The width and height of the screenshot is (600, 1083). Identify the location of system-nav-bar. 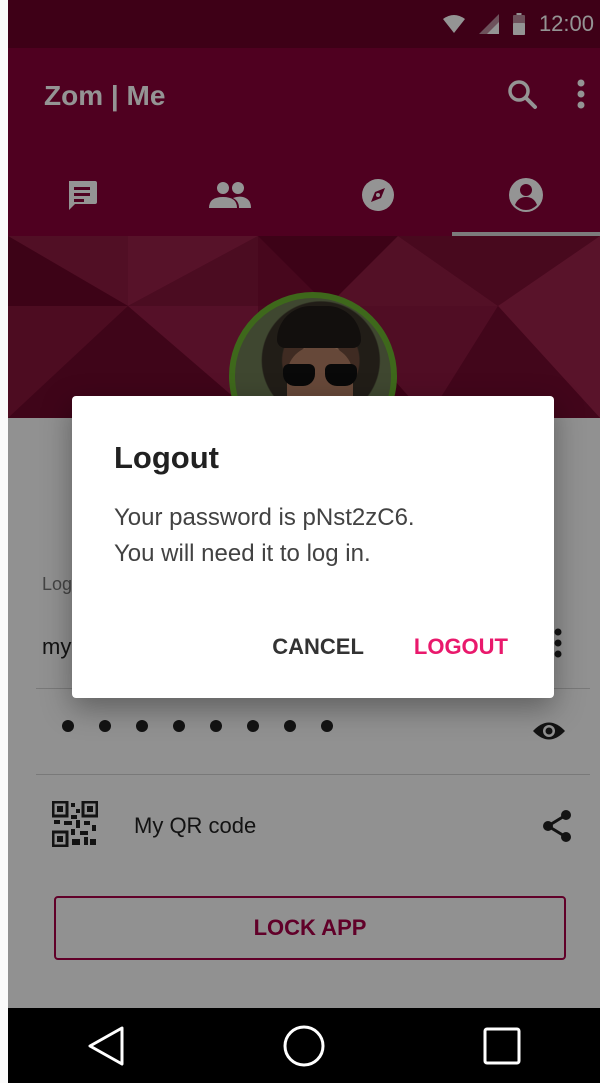
(304, 1045).